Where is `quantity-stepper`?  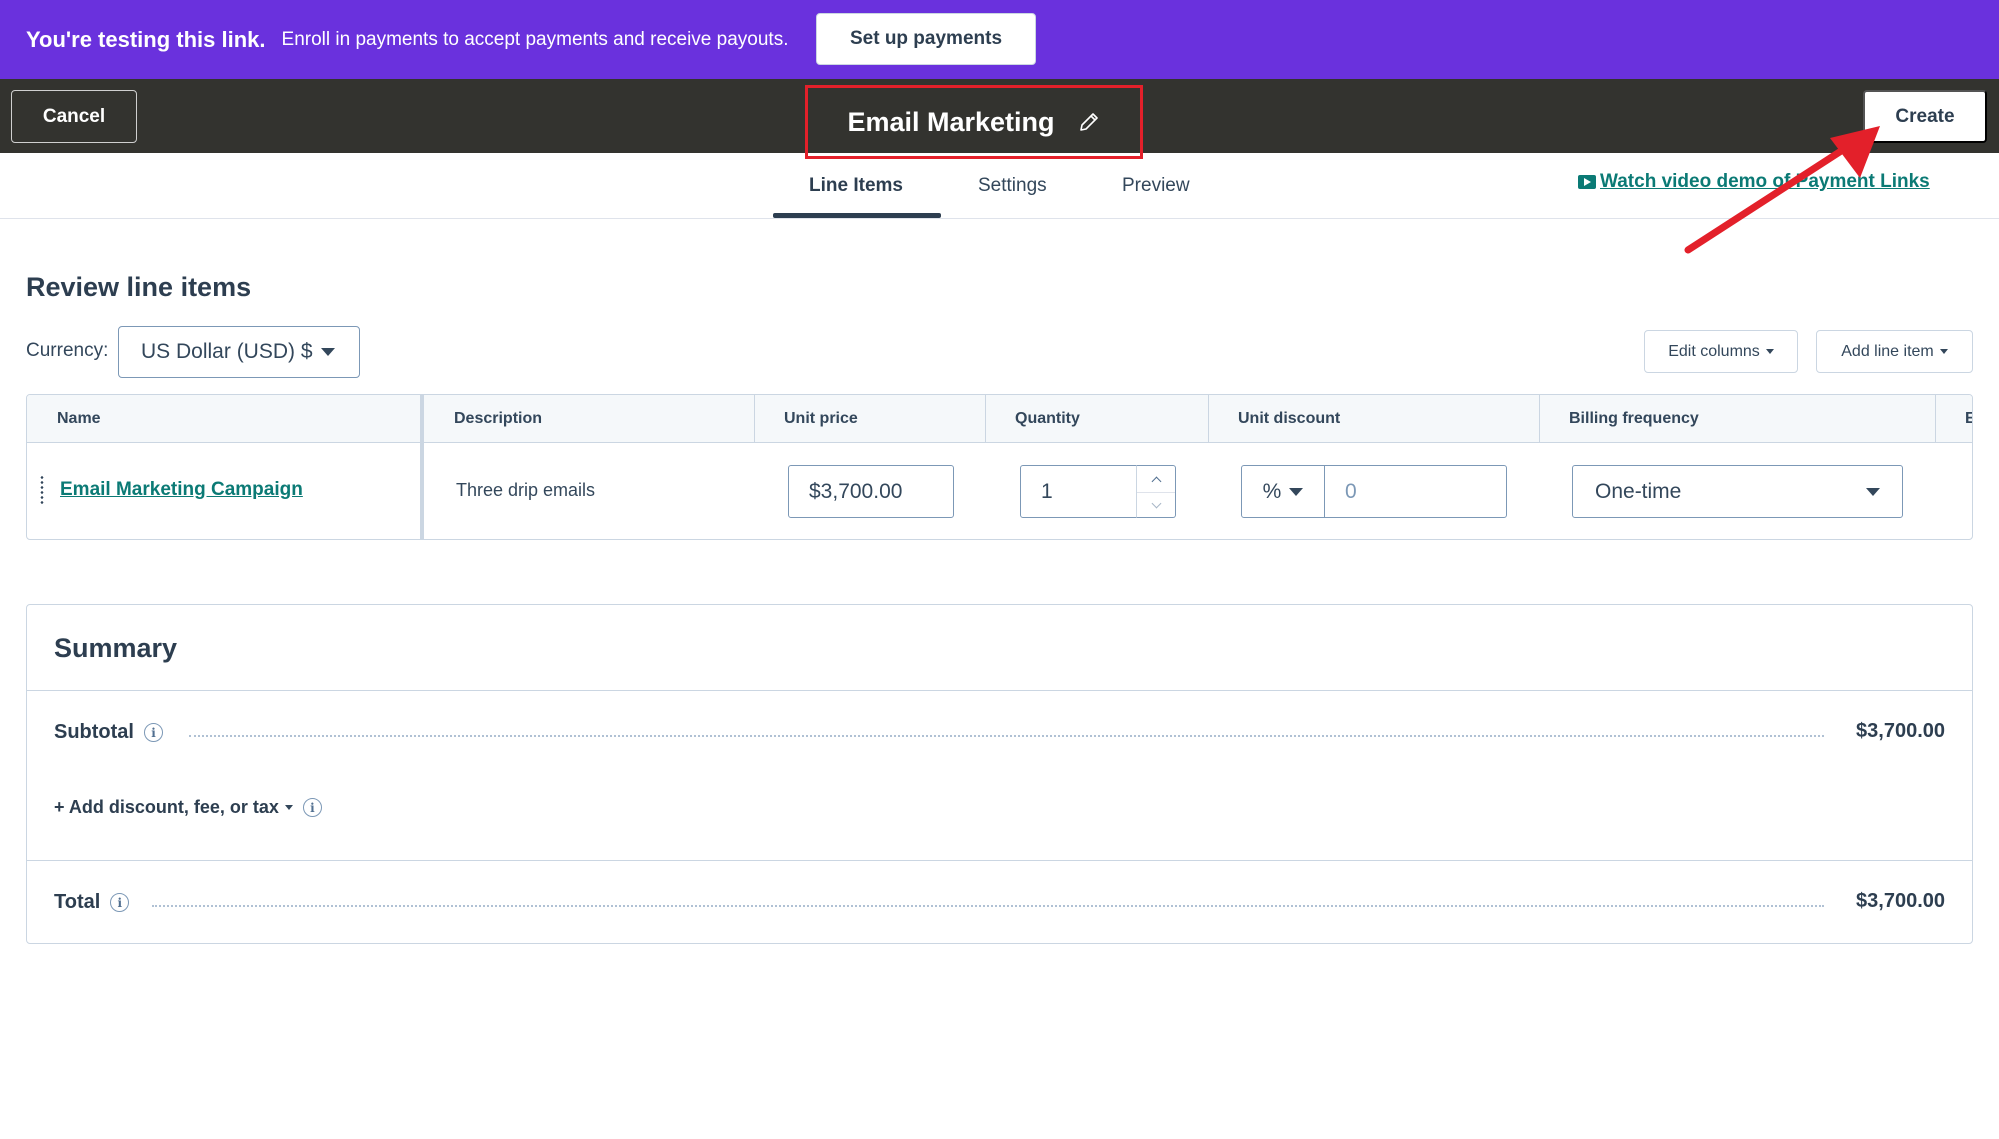
quantity-stepper is located at coordinates (1156, 491).